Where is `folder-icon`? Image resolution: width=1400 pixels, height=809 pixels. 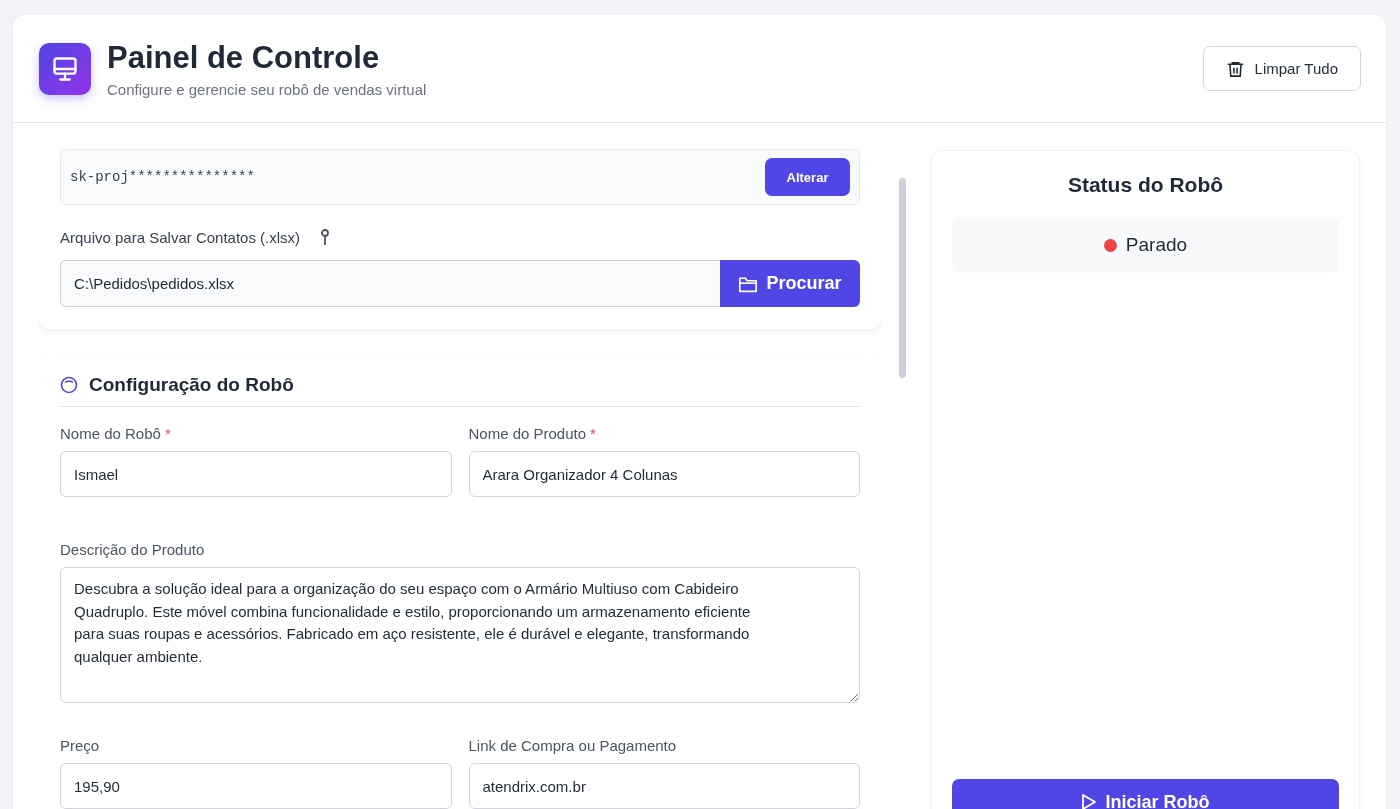
folder-icon is located at coordinates (748, 283).